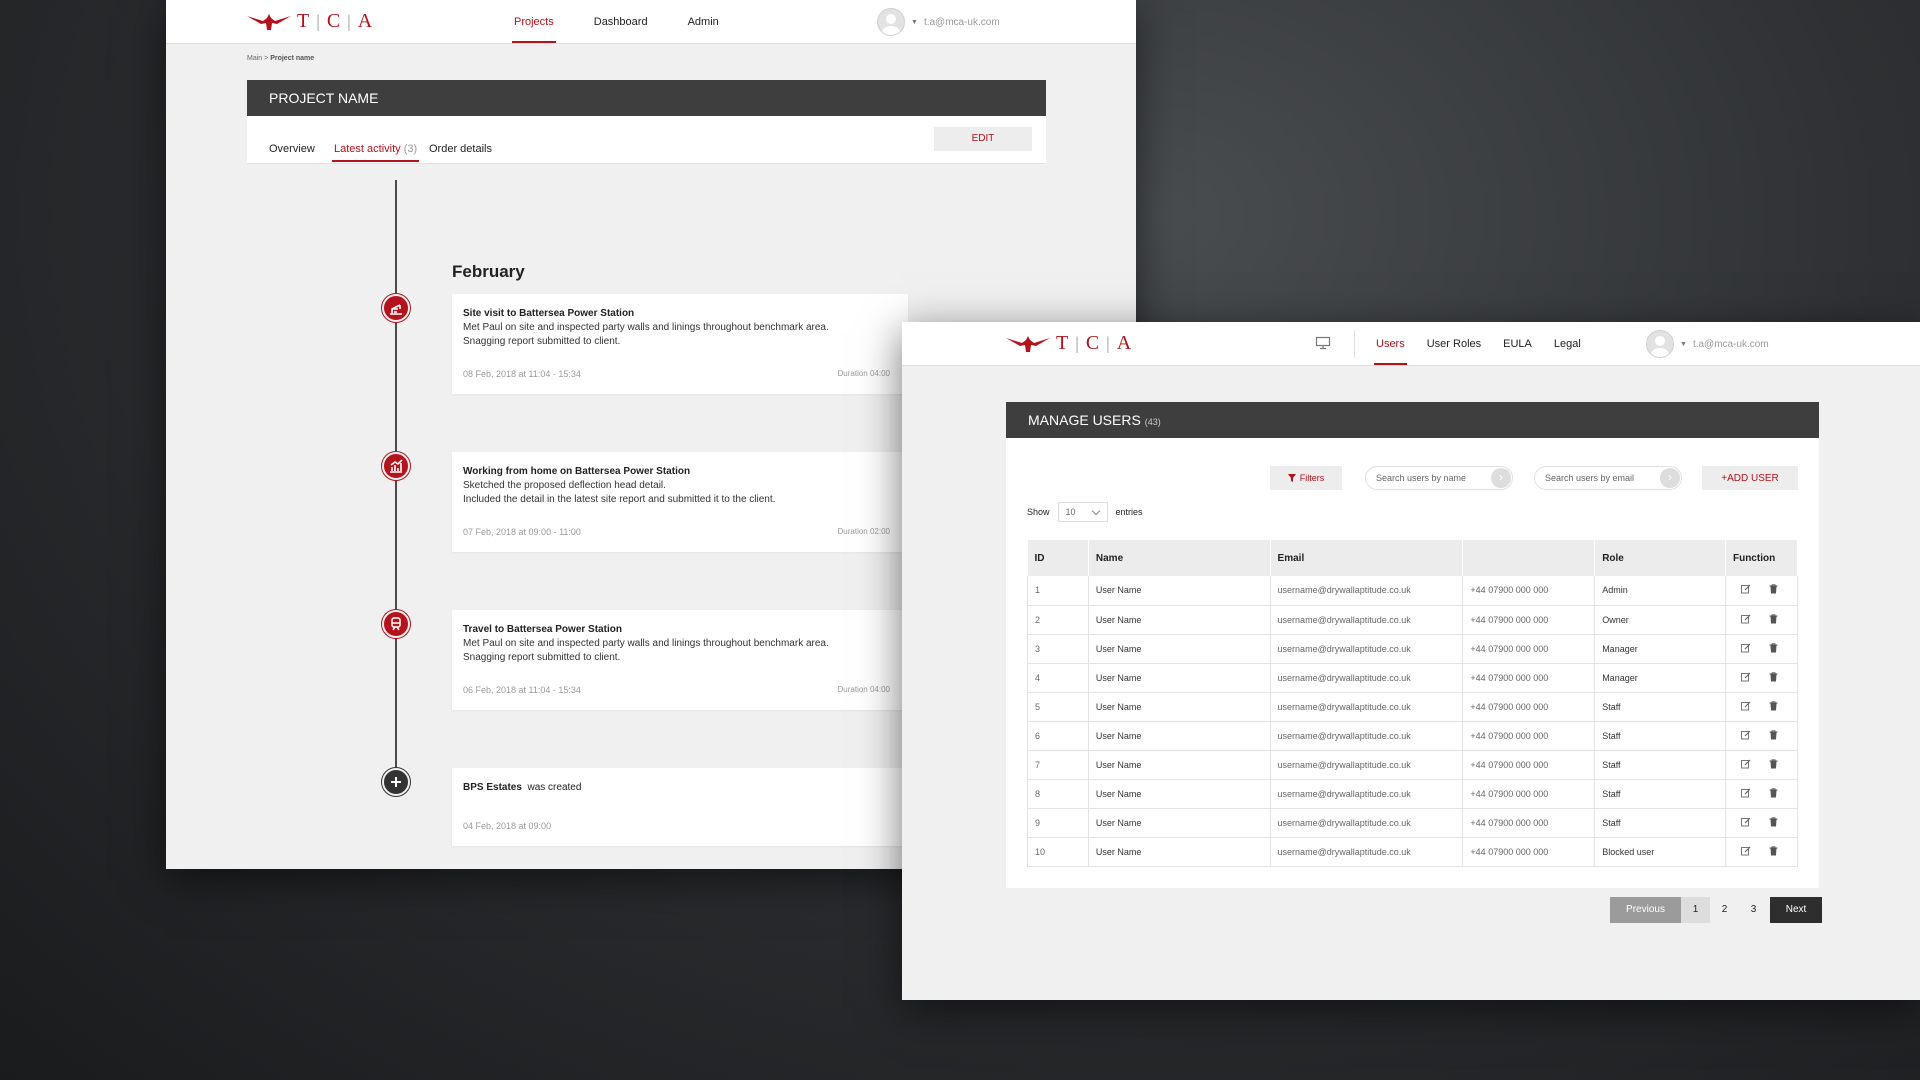  Describe the element at coordinates (460, 149) in the screenshot. I see `tab-order-details: Order details` at that location.